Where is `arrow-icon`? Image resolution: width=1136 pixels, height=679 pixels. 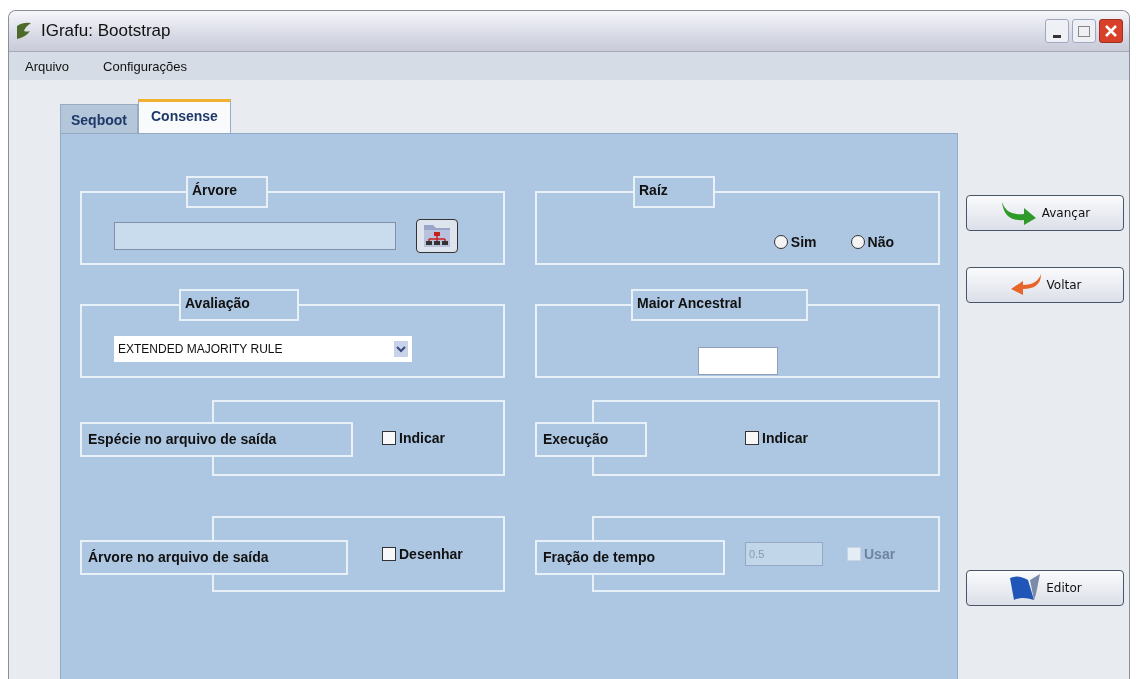 arrow-icon is located at coordinates (1018, 213).